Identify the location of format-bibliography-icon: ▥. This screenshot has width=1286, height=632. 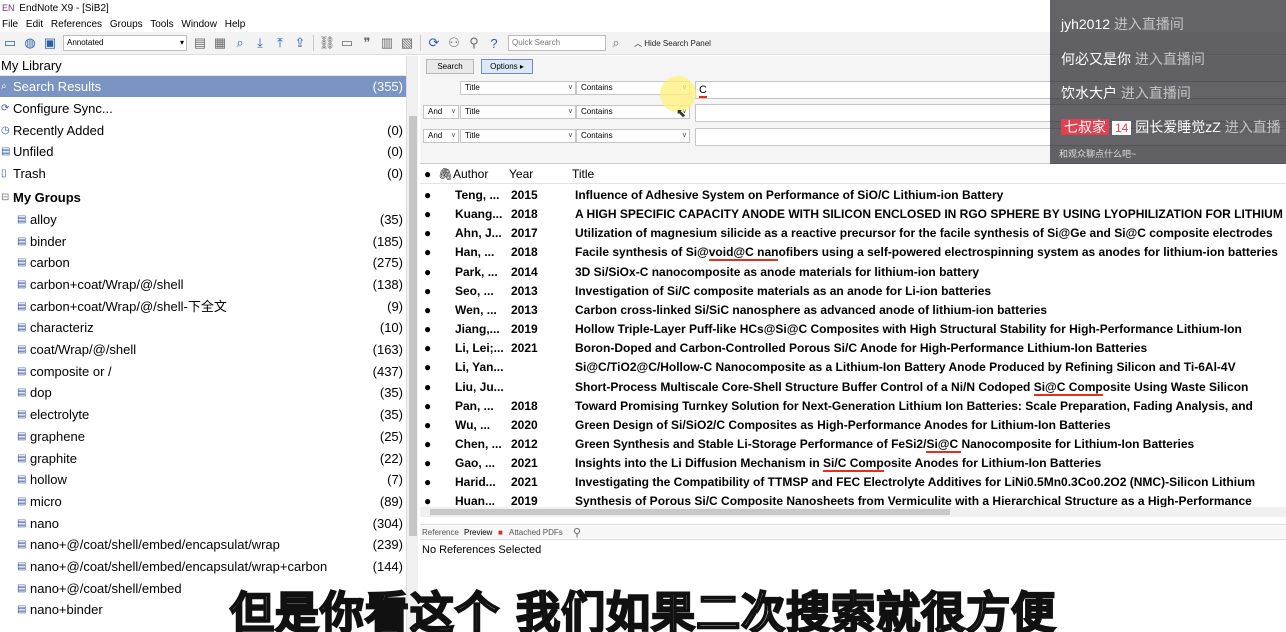
(387, 43).